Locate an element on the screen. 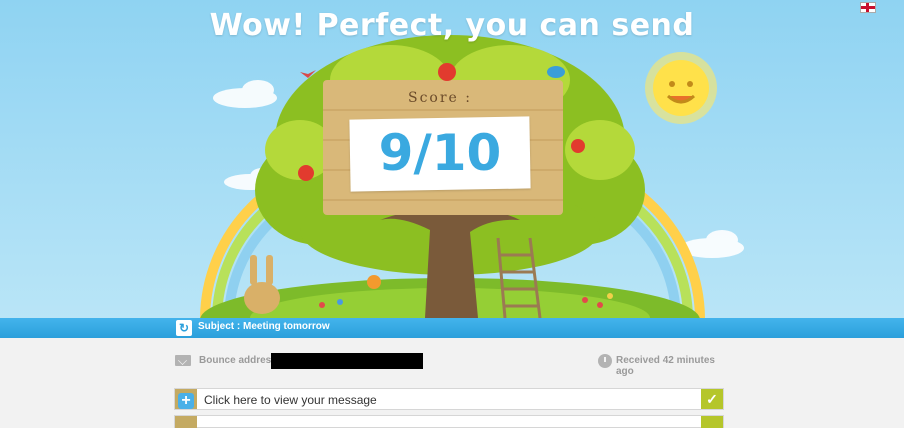 The image size is (904, 428). check-icon is located at coordinates (712, 422).